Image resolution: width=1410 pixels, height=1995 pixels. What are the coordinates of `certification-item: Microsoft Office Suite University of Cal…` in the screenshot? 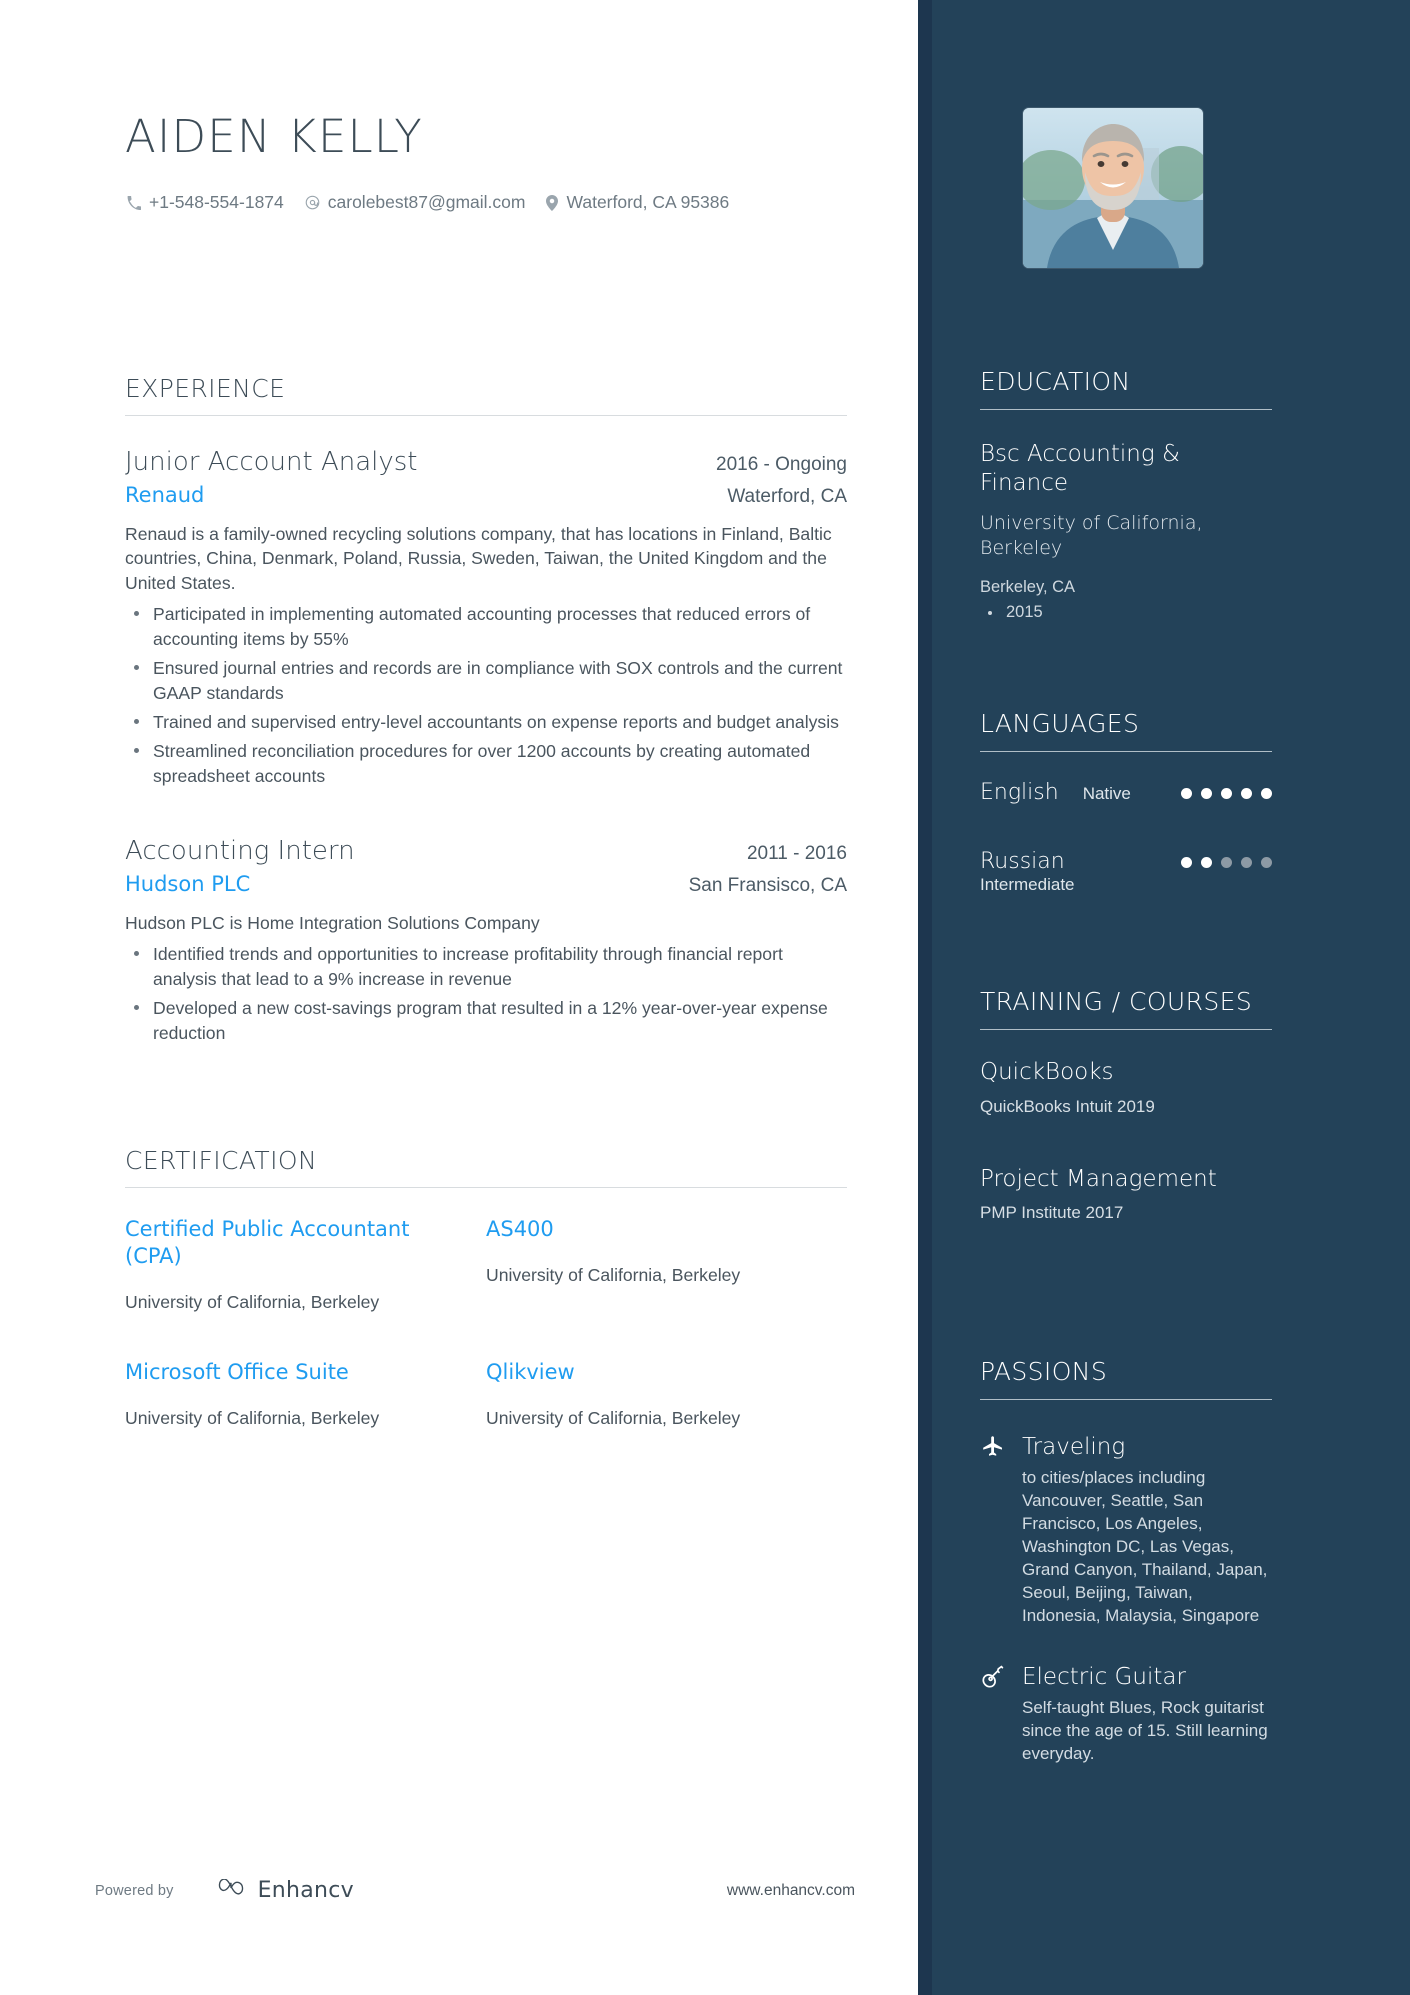 It's located at (305, 1394).